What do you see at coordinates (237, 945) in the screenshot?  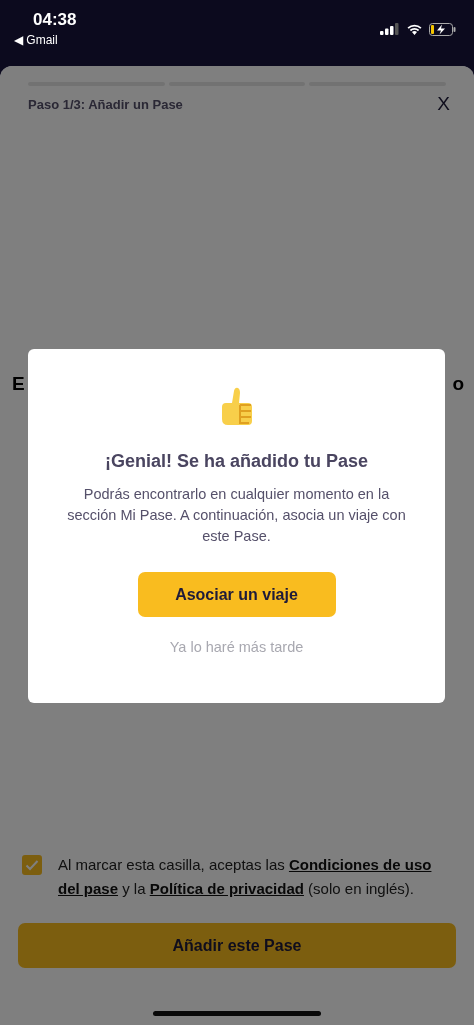 I see `add-pass-button: Añadir este Pase` at bounding box center [237, 945].